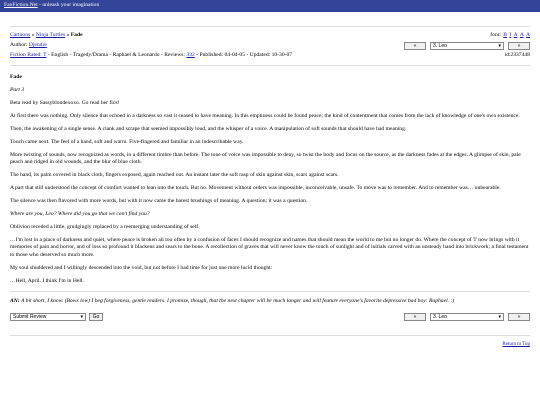 This screenshot has width=540, height=405. I want to click on review-form: Submit Review ▾ Go, so click(56, 317).